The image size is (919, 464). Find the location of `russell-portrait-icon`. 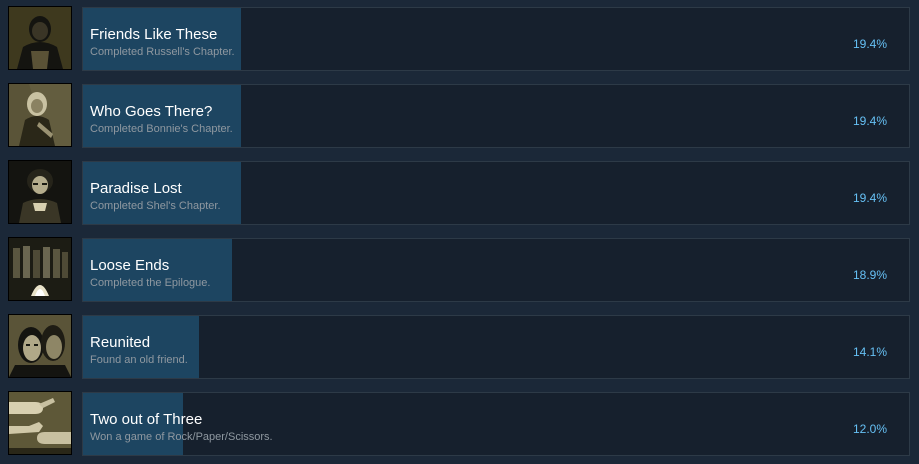

russell-portrait-icon is located at coordinates (40, 38).